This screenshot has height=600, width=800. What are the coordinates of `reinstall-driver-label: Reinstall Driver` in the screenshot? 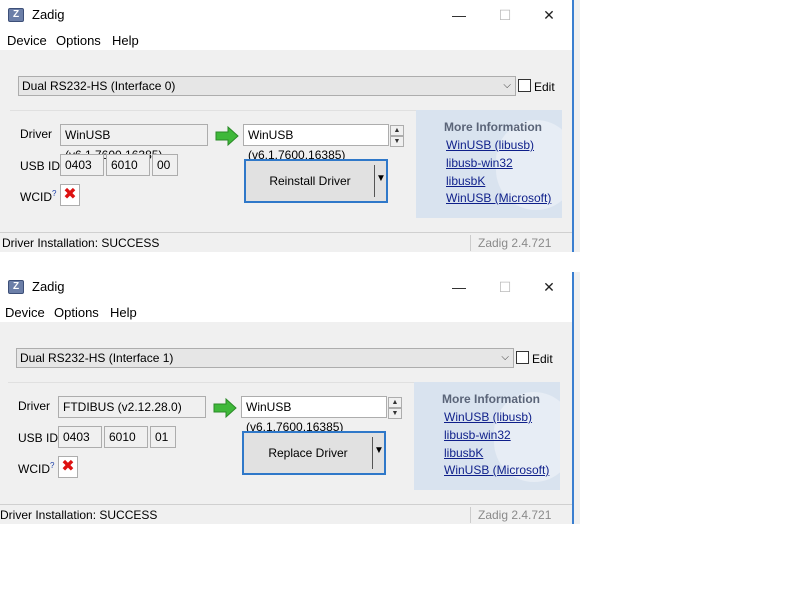 It's located at (310, 181).